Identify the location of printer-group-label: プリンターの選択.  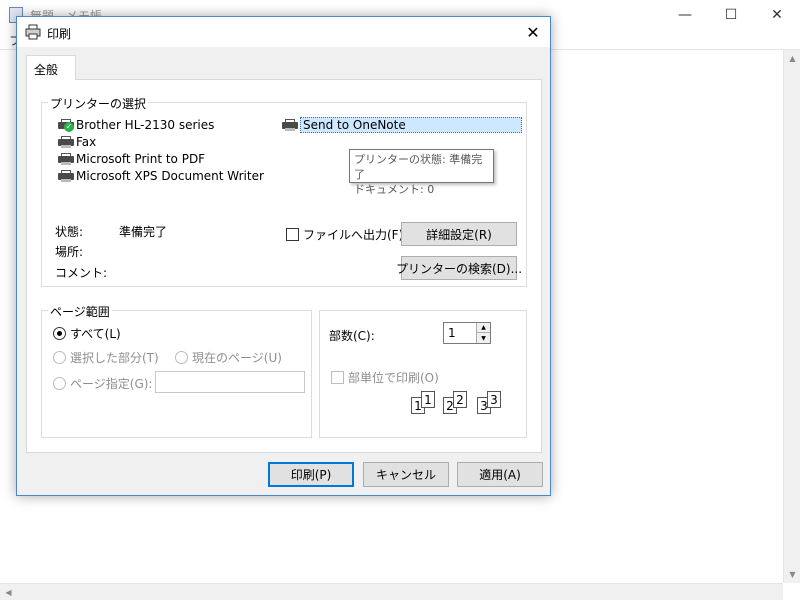
(98, 103).